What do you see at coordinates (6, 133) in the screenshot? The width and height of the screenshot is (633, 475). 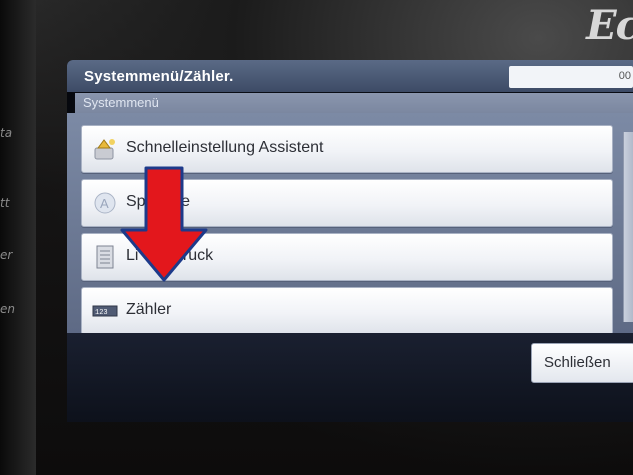 I see `device-side-text: ta` at bounding box center [6, 133].